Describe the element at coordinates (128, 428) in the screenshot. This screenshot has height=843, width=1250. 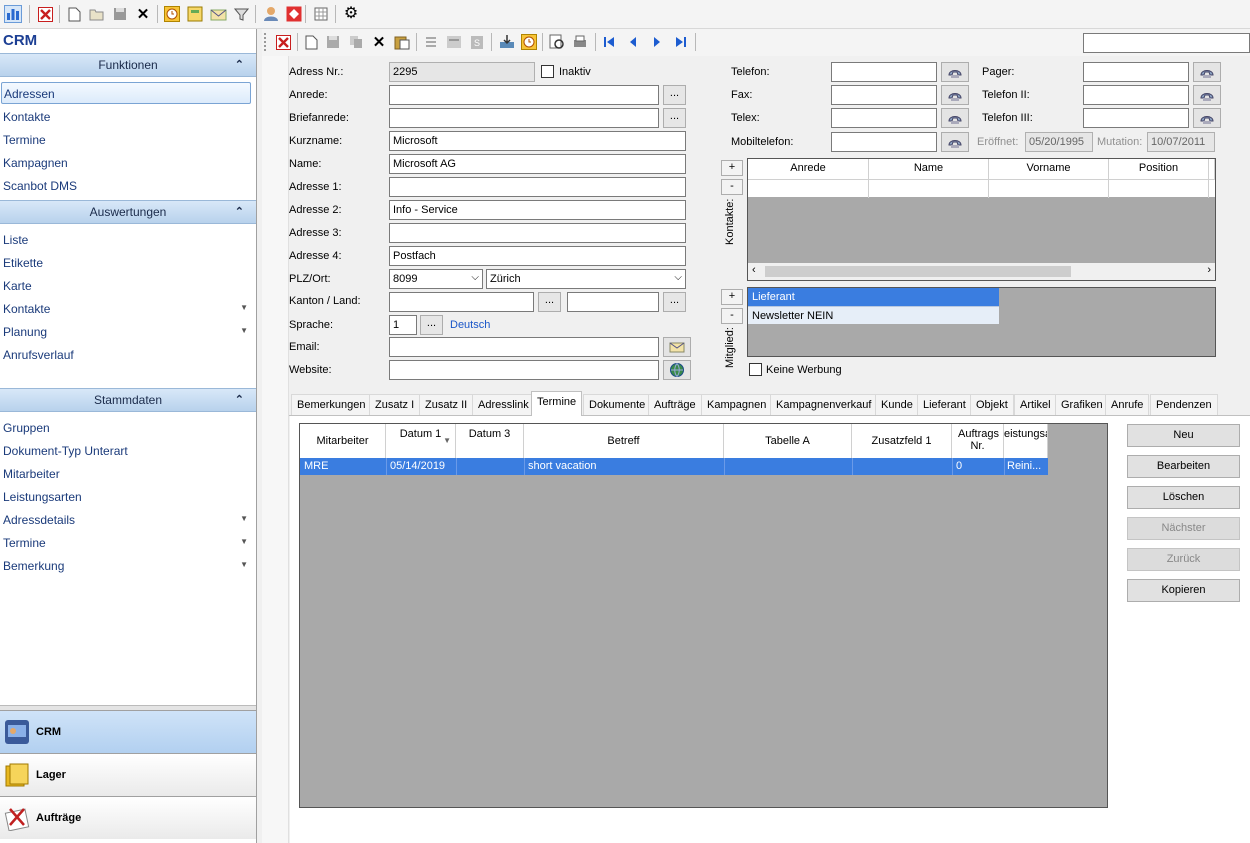
I see `sidebar-item-gruppen: Gruppen` at that location.